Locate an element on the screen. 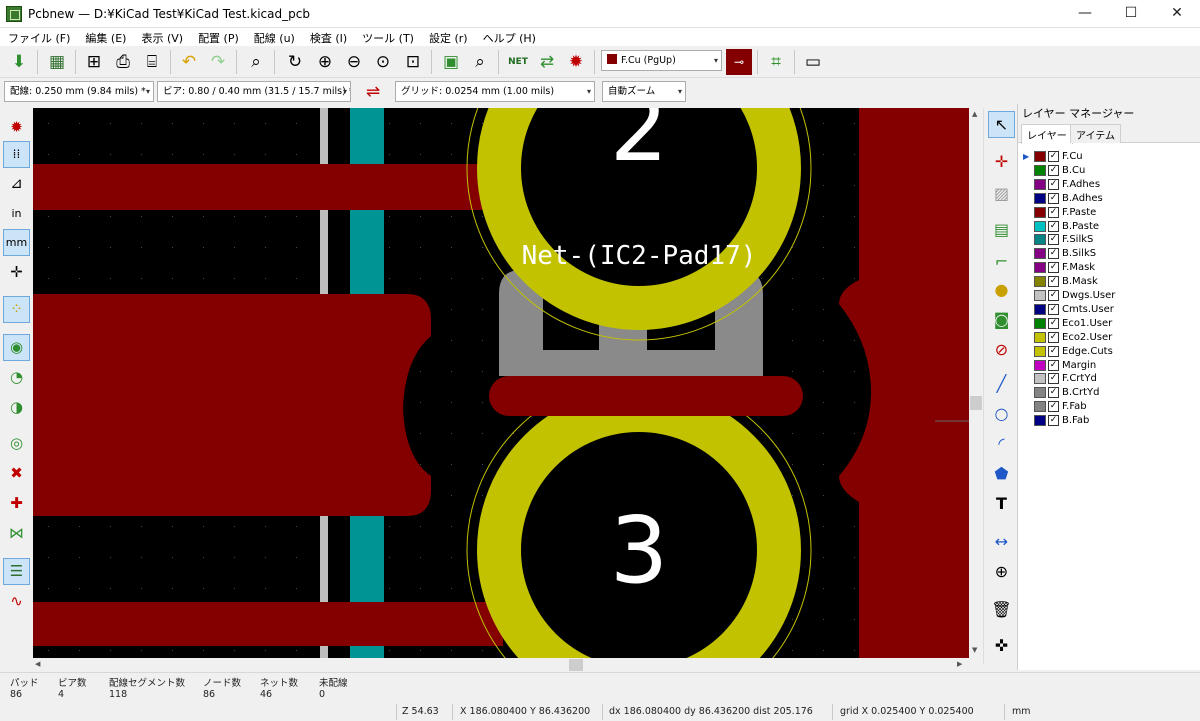 This screenshot has width=1200, height=721. polar-coords-icon: ⊿ is located at coordinates (16, 183).